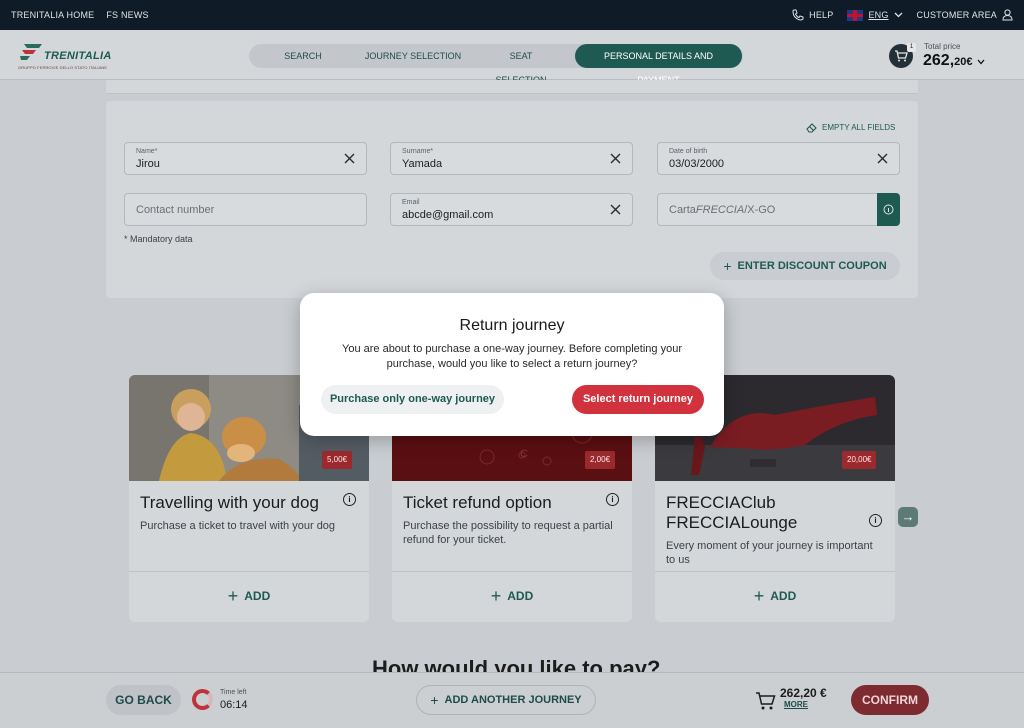  Describe the element at coordinates (63, 67) in the screenshot. I see `logo-subtitle: GRUPPO FERROVIE DELLO STATO ITALIANE` at that location.